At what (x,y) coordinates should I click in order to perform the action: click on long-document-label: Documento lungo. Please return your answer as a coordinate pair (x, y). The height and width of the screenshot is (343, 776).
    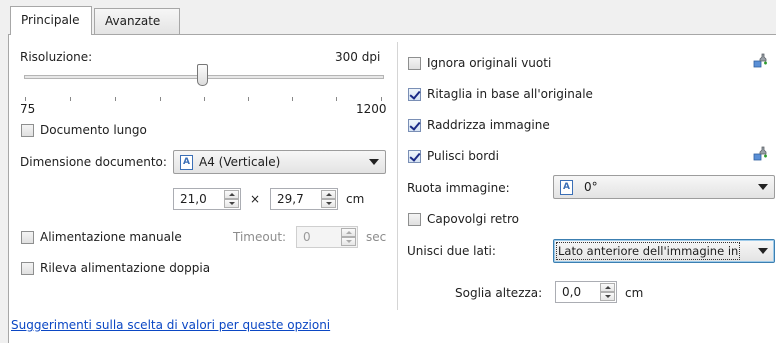
    Looking at the image, I should click on (93, 130).